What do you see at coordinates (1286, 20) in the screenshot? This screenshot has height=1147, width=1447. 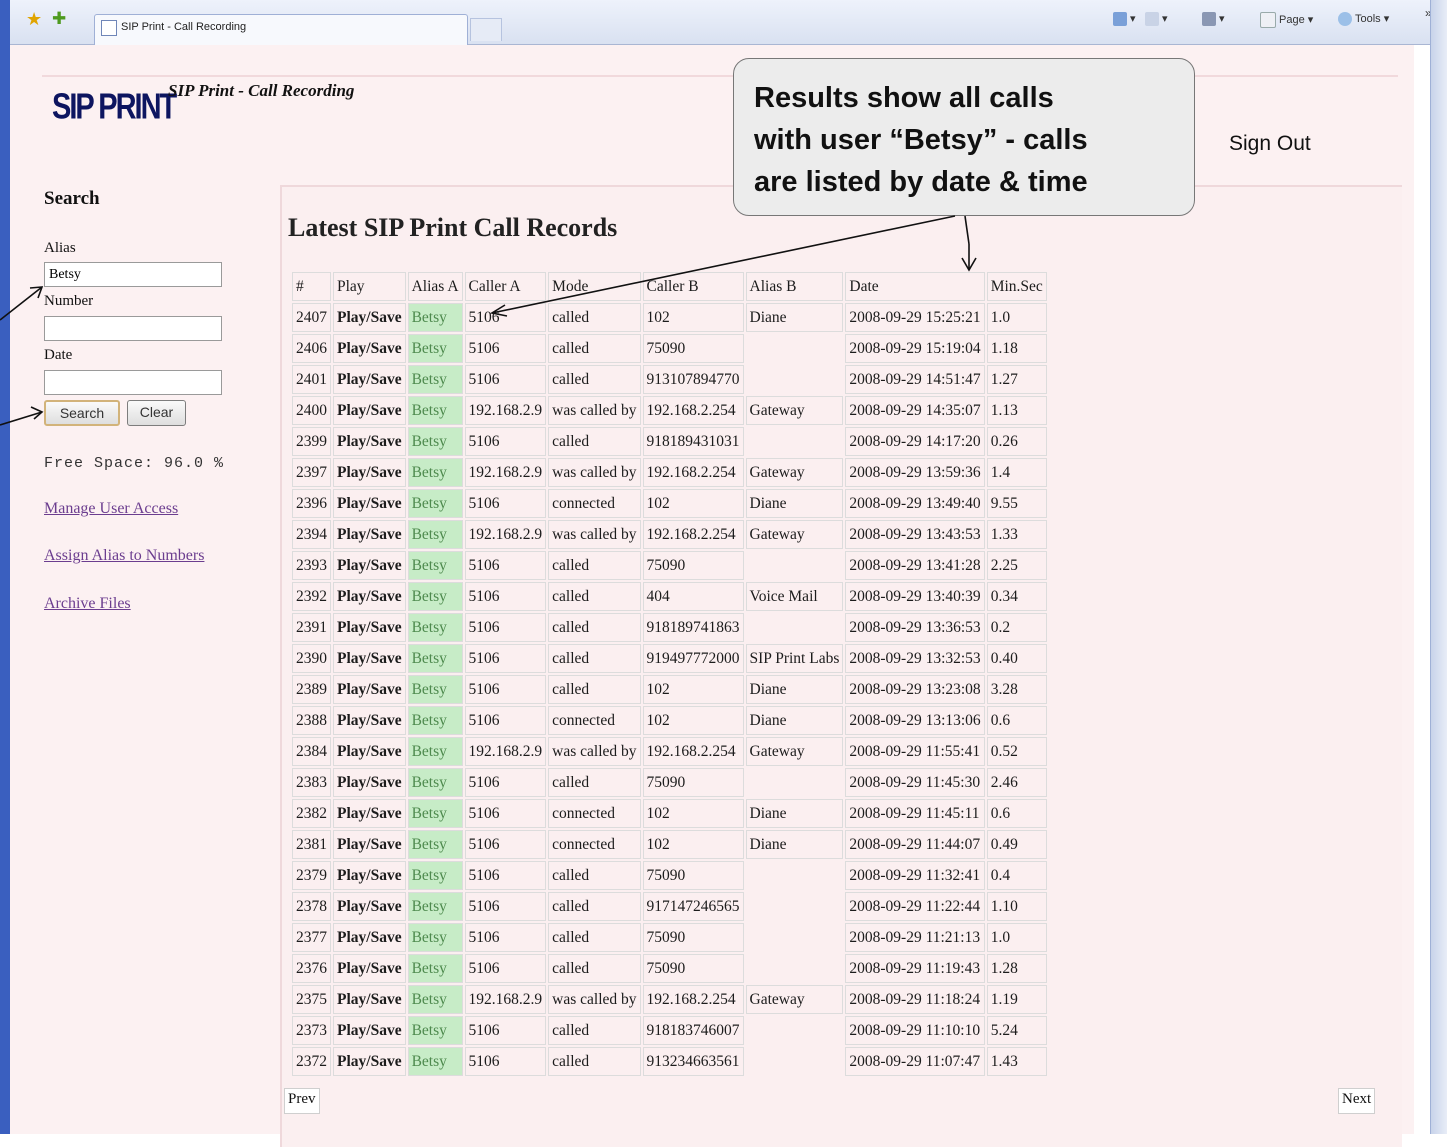 I see `page-menu: Page ▾` at bounding box center [1286, 20].